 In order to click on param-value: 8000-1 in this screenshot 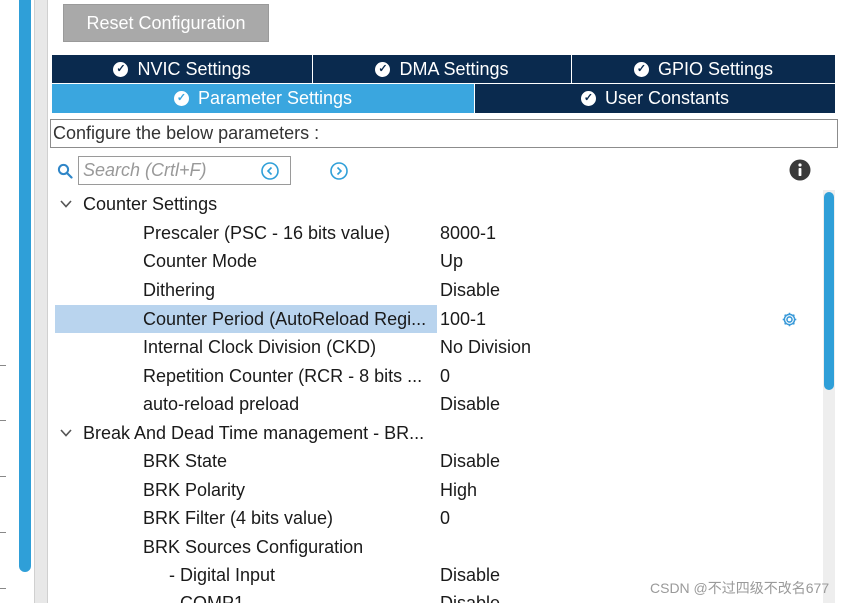, I will do `click(468, 233)`.